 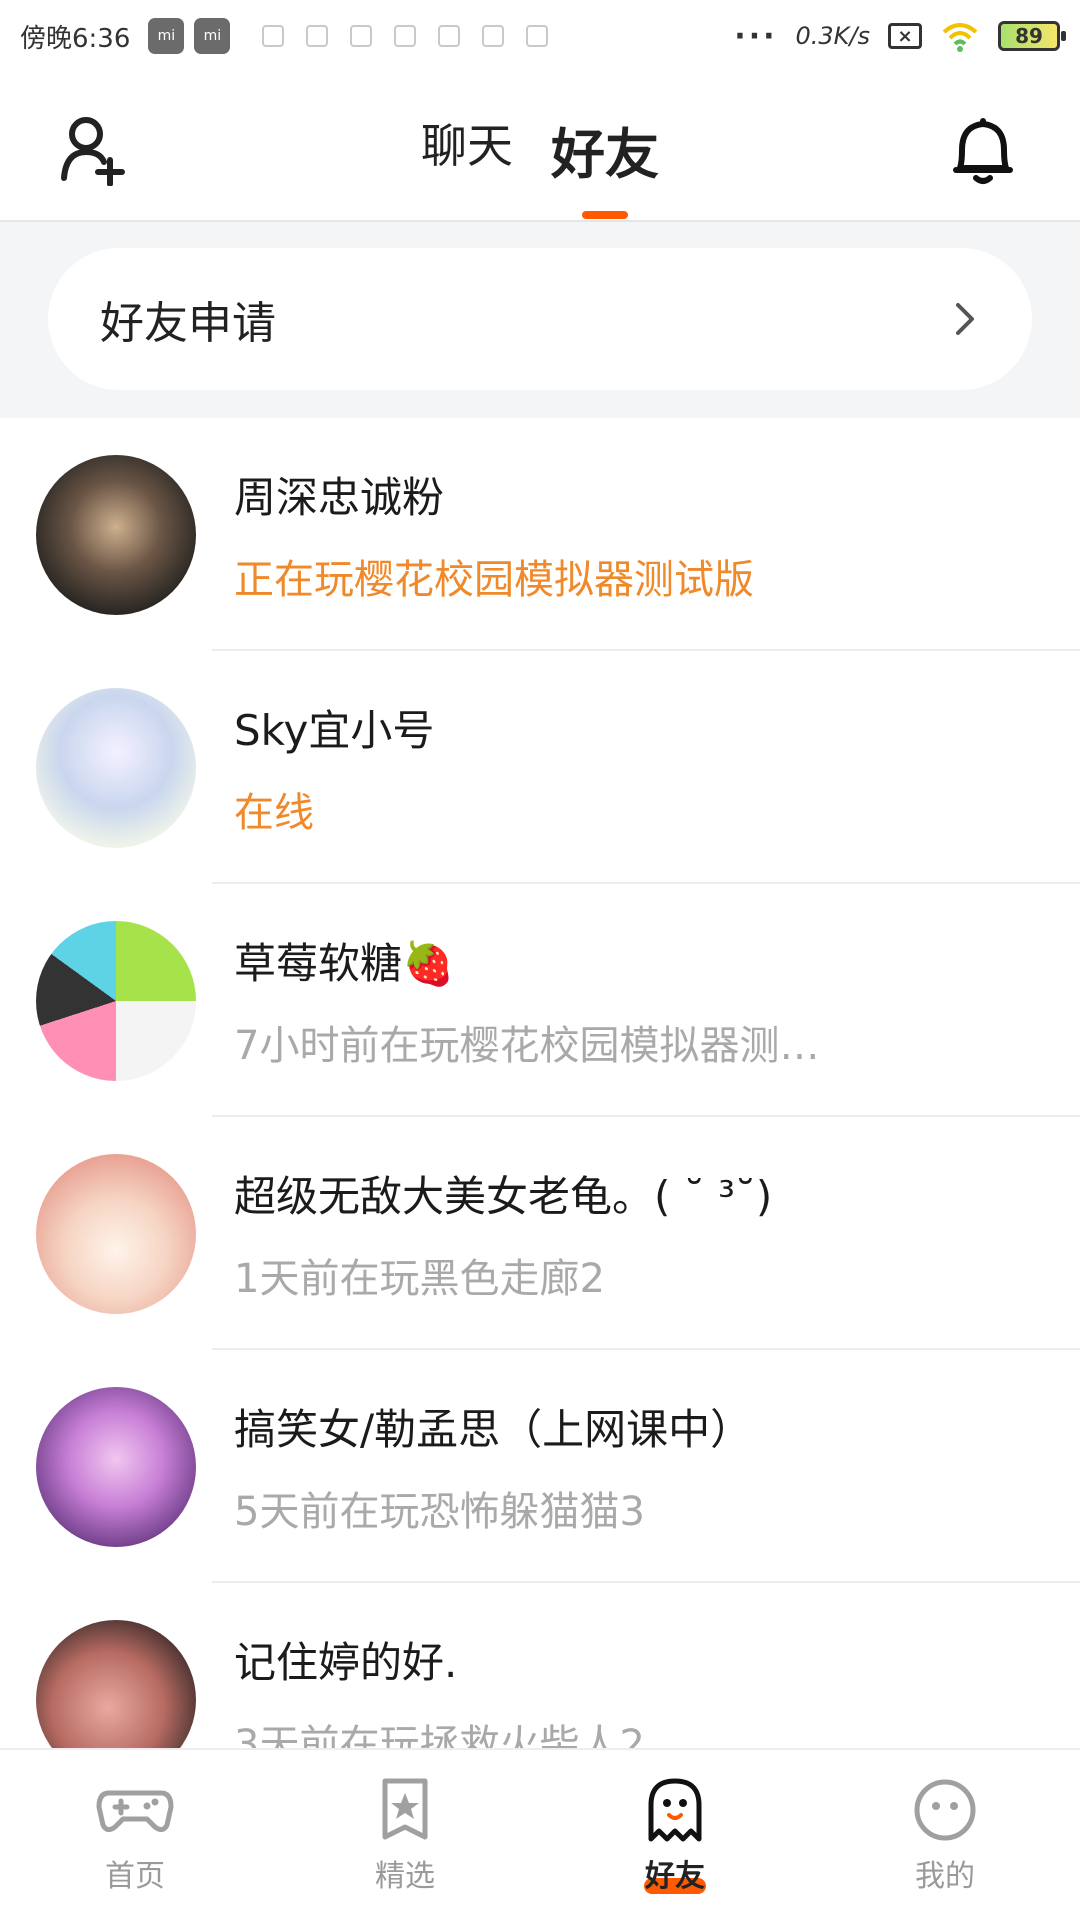 What do you see at coordinates (274, 813) in the screenshot?
I see `friend-status: 在线` at bounding box center [274, 813].